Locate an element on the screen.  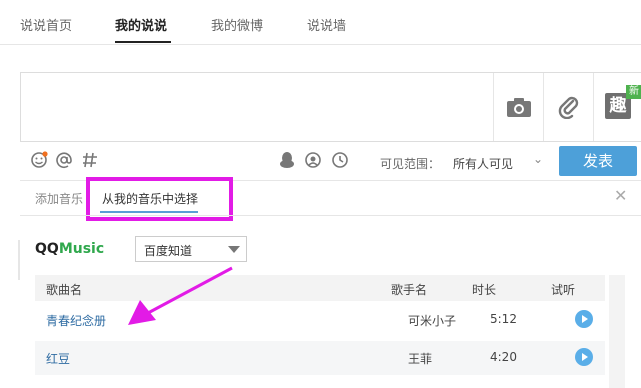
table-row: 青春纪念册 可米小子 5:12 is located at coordinates (320, 320).